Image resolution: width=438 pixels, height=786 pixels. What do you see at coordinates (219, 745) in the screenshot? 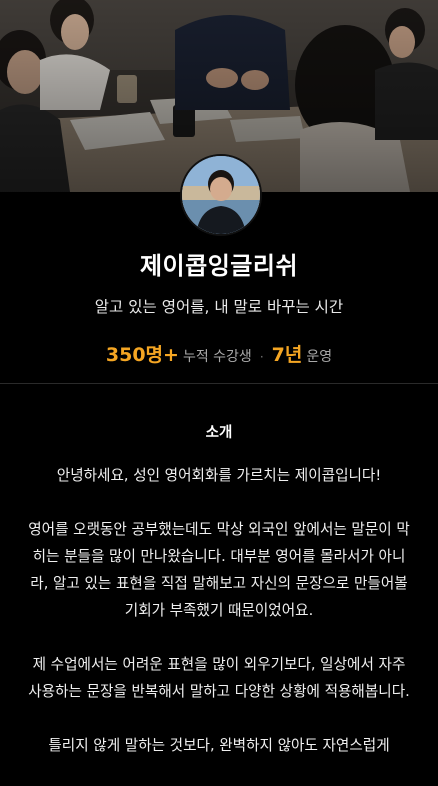
I see `intro-paragraph: 틀리지 않게 말하는 것보다, 완벽하지 않아도 자연스럽게` at bounding box center [219, 745].